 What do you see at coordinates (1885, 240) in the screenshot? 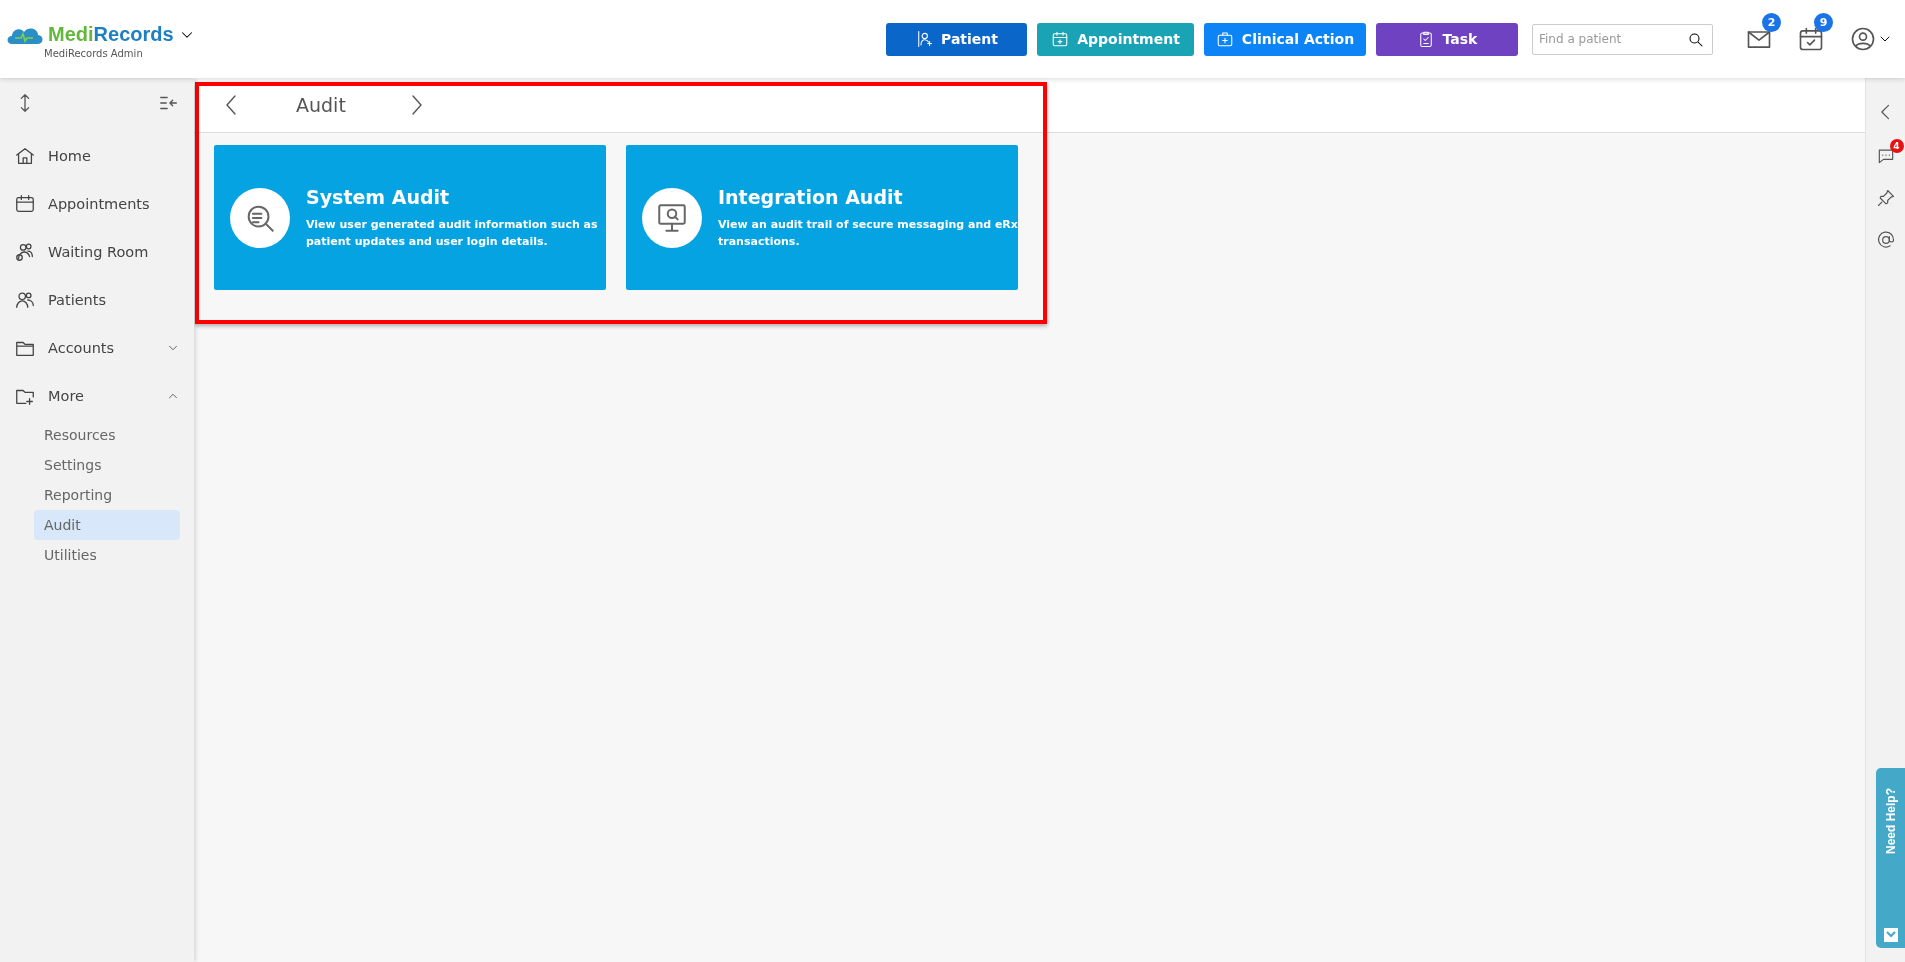
I see `at-sign-icon` at bounding box center [1885, 240].